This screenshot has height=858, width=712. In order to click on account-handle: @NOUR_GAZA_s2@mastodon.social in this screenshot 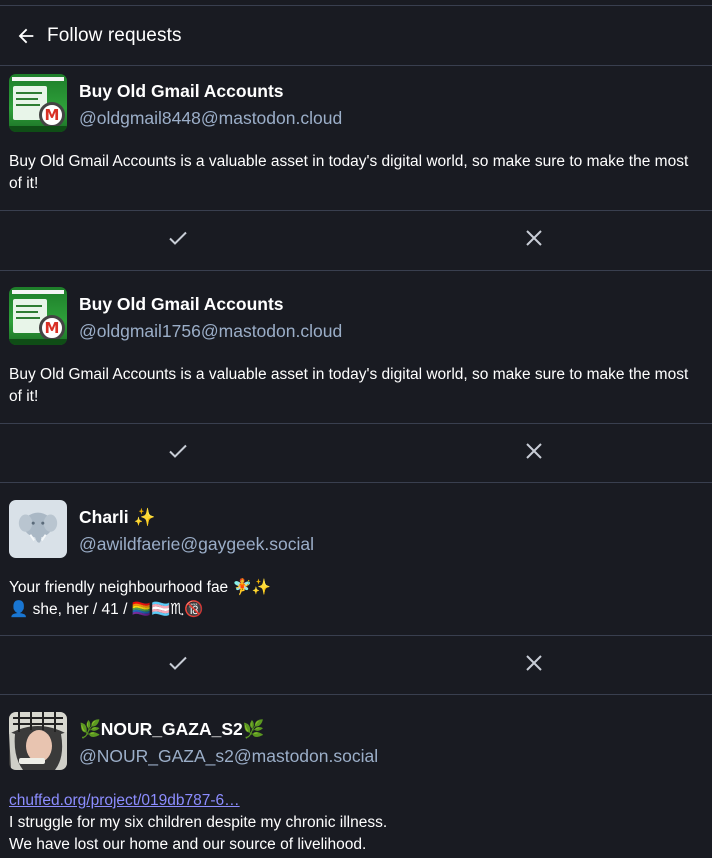, I will do `click(229, 756)`.